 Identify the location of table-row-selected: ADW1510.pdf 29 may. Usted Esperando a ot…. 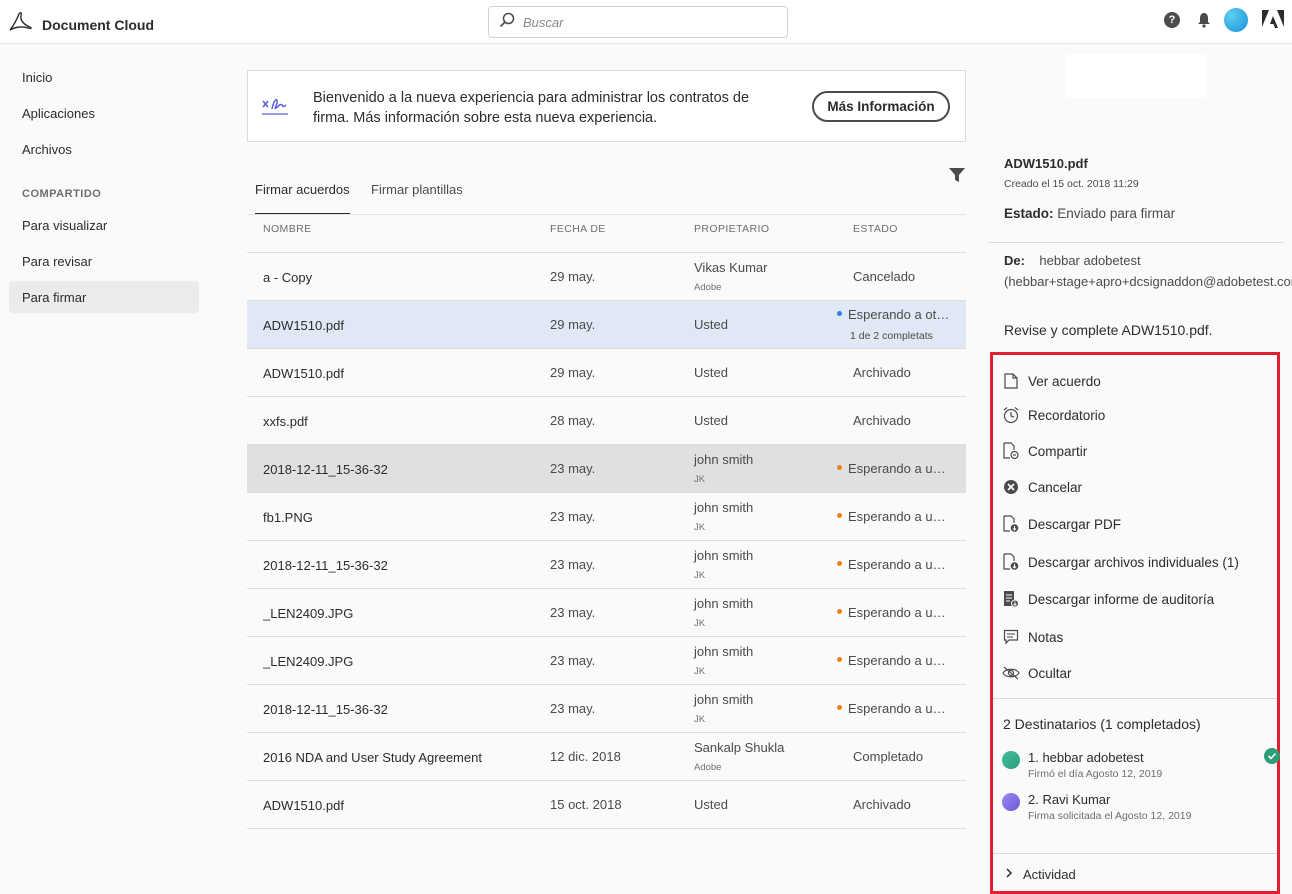
(606, 325).